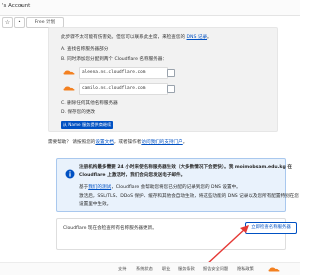  Describe the element at coordinates (70, 174) in the screenshot. I see `info-icon` at that location.